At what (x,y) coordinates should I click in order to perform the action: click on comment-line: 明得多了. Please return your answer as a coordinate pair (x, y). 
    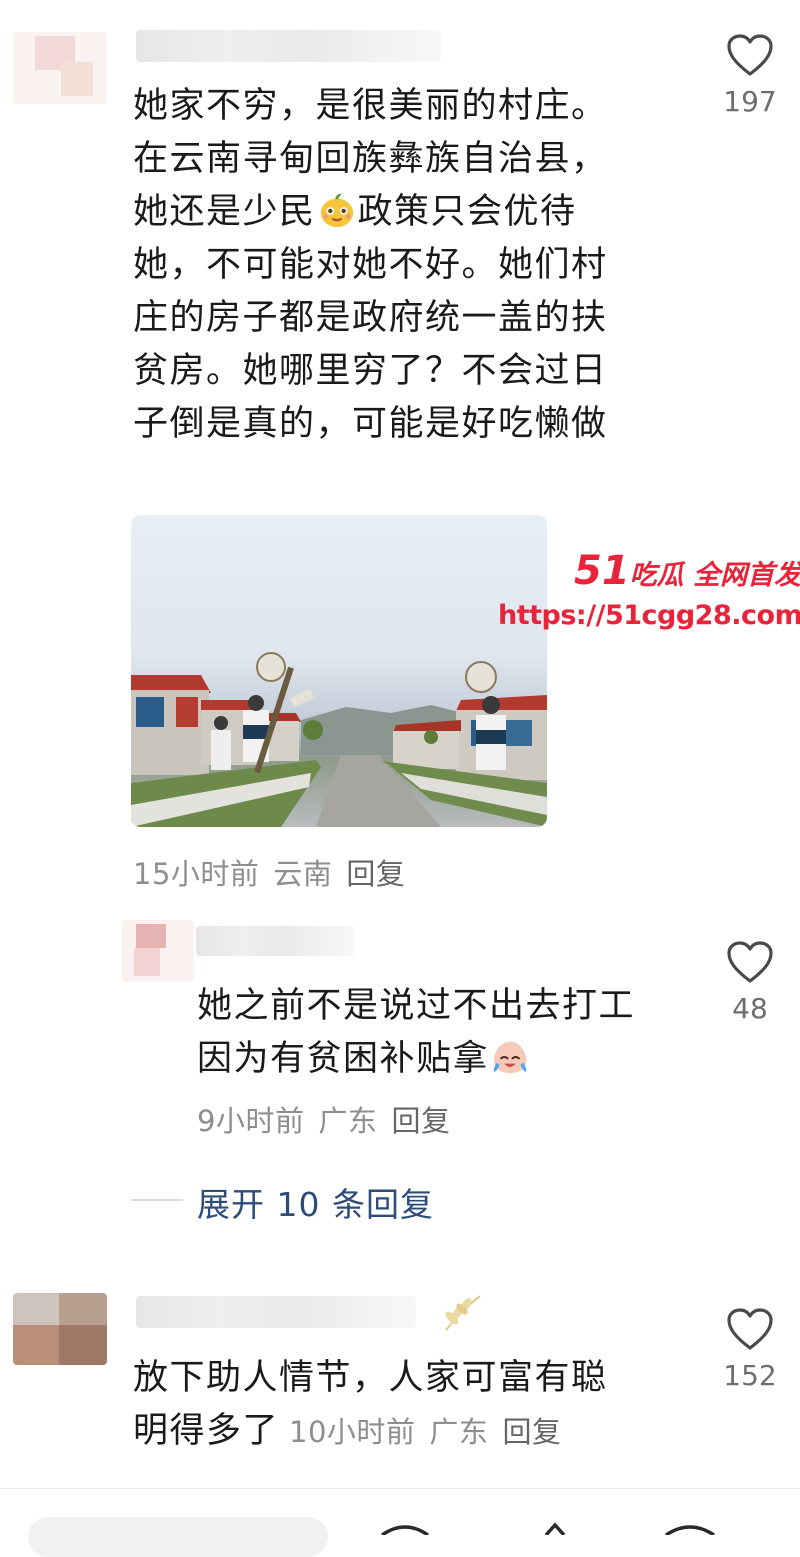
    Looking at the image, I should click on (206, 1431).